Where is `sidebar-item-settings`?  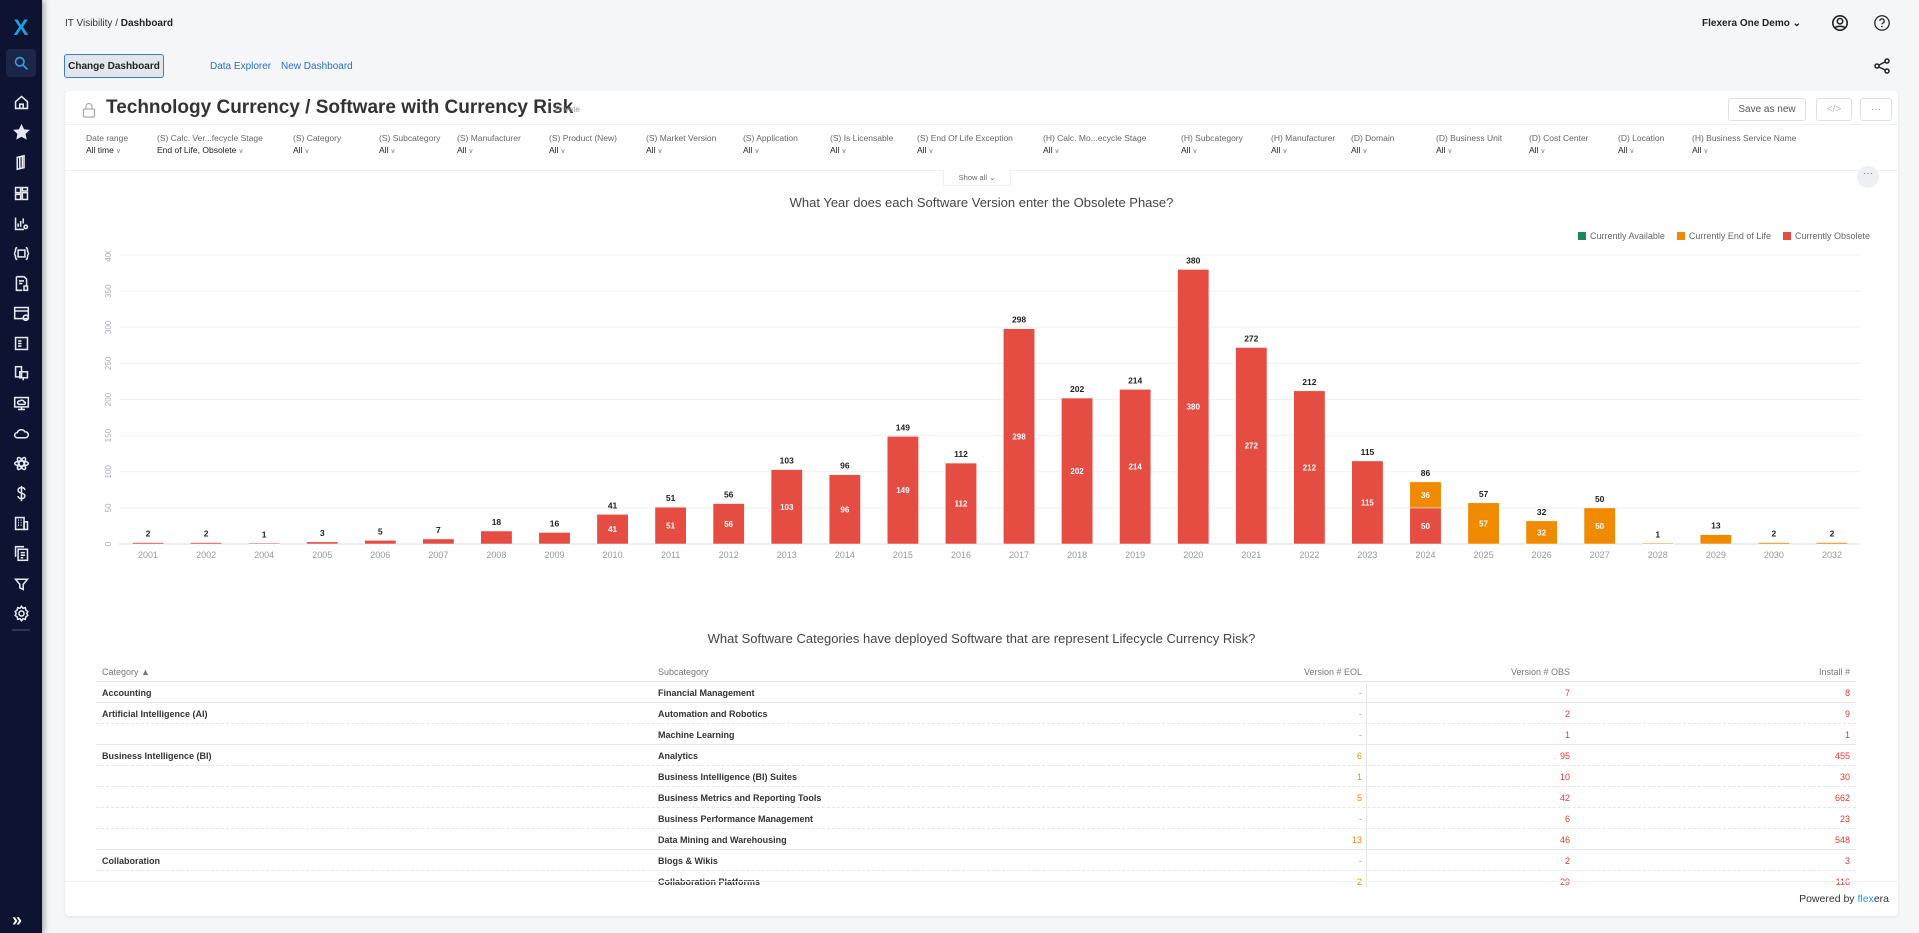 sidebar-item-settings is located at coordinates (21, 613).